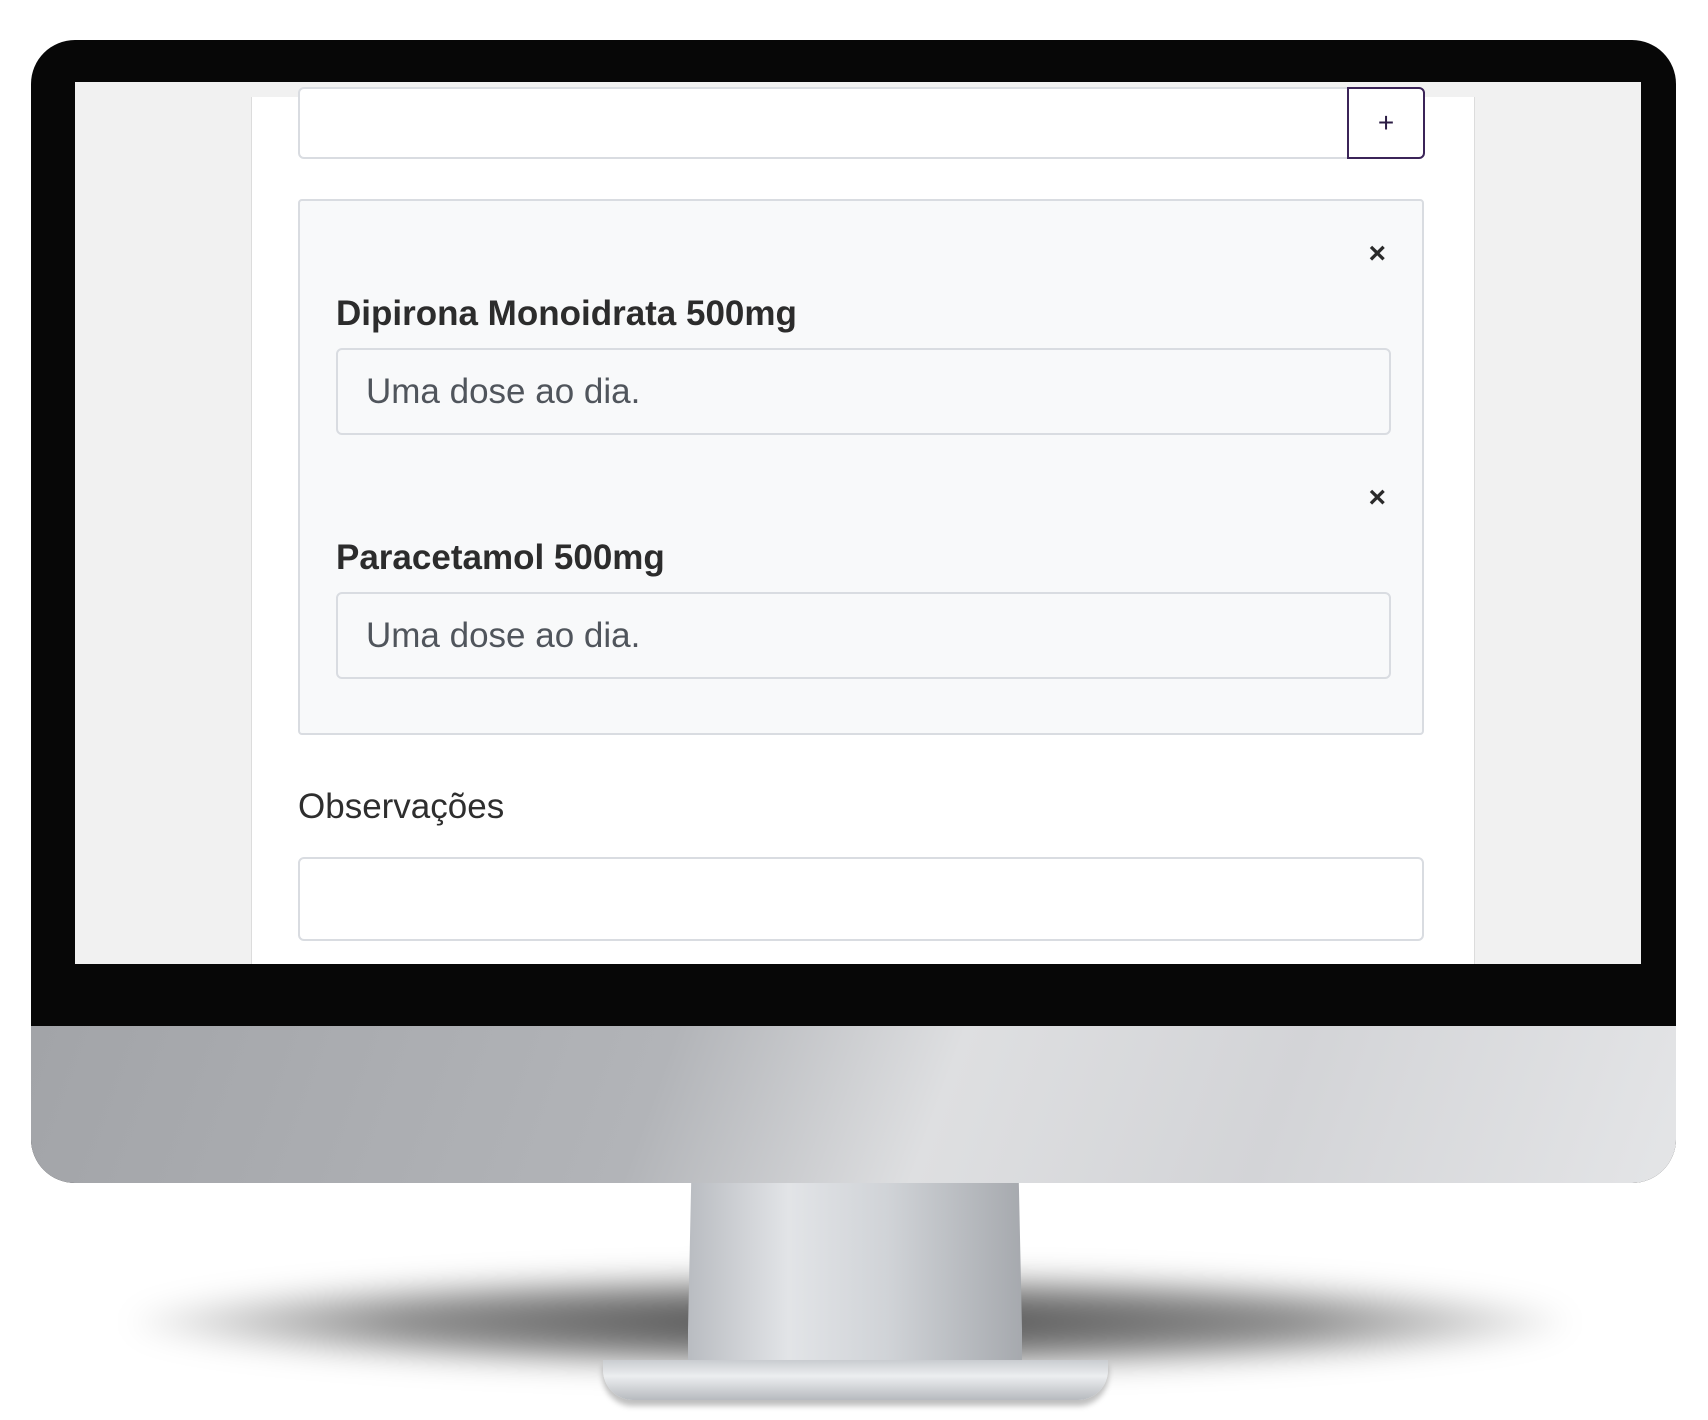 The image size is (1708, 1420). What do you see at coordinates (855, 1282) in the screenshot?
I see `monitor-stand` at bounding box center [855, 1282].